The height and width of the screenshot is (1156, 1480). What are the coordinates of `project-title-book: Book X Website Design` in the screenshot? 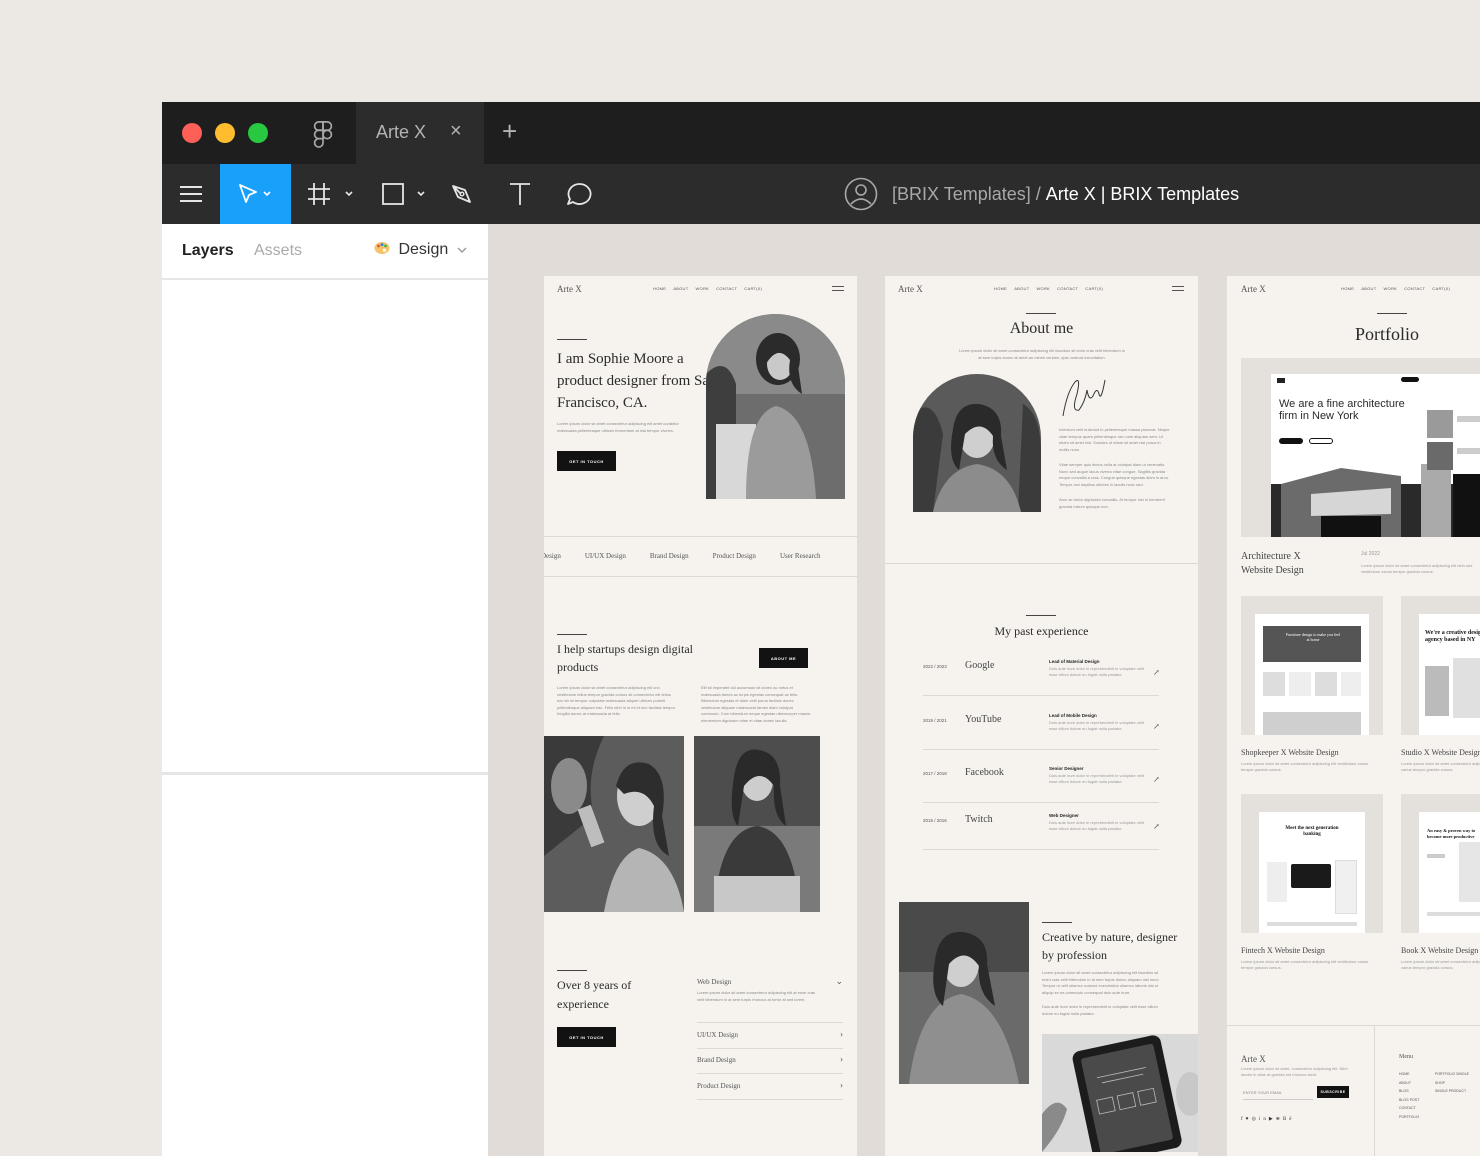 It's located at (1439, 950).